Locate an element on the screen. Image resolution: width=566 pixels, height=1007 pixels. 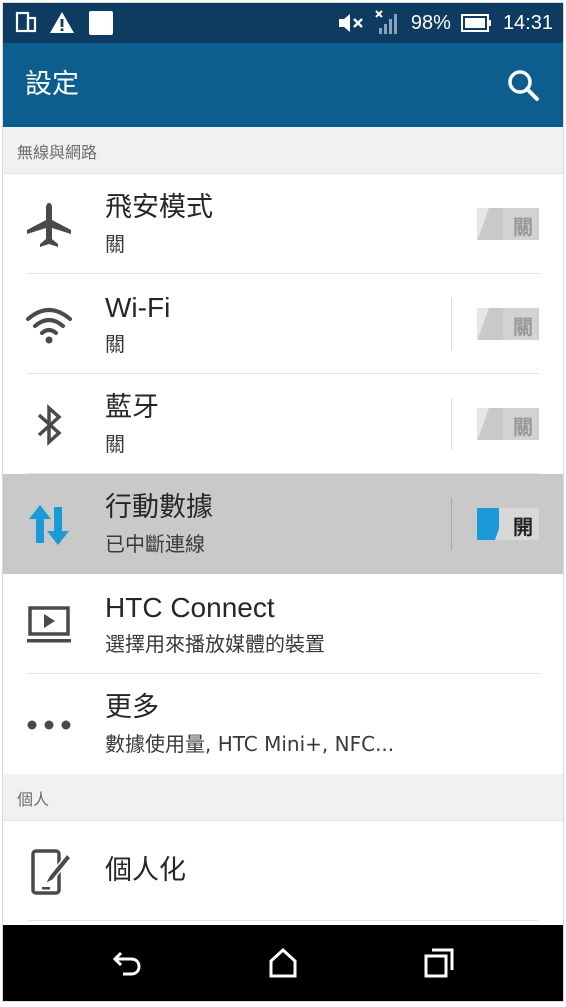
status-left-icons is located at coordinates (65, 23).